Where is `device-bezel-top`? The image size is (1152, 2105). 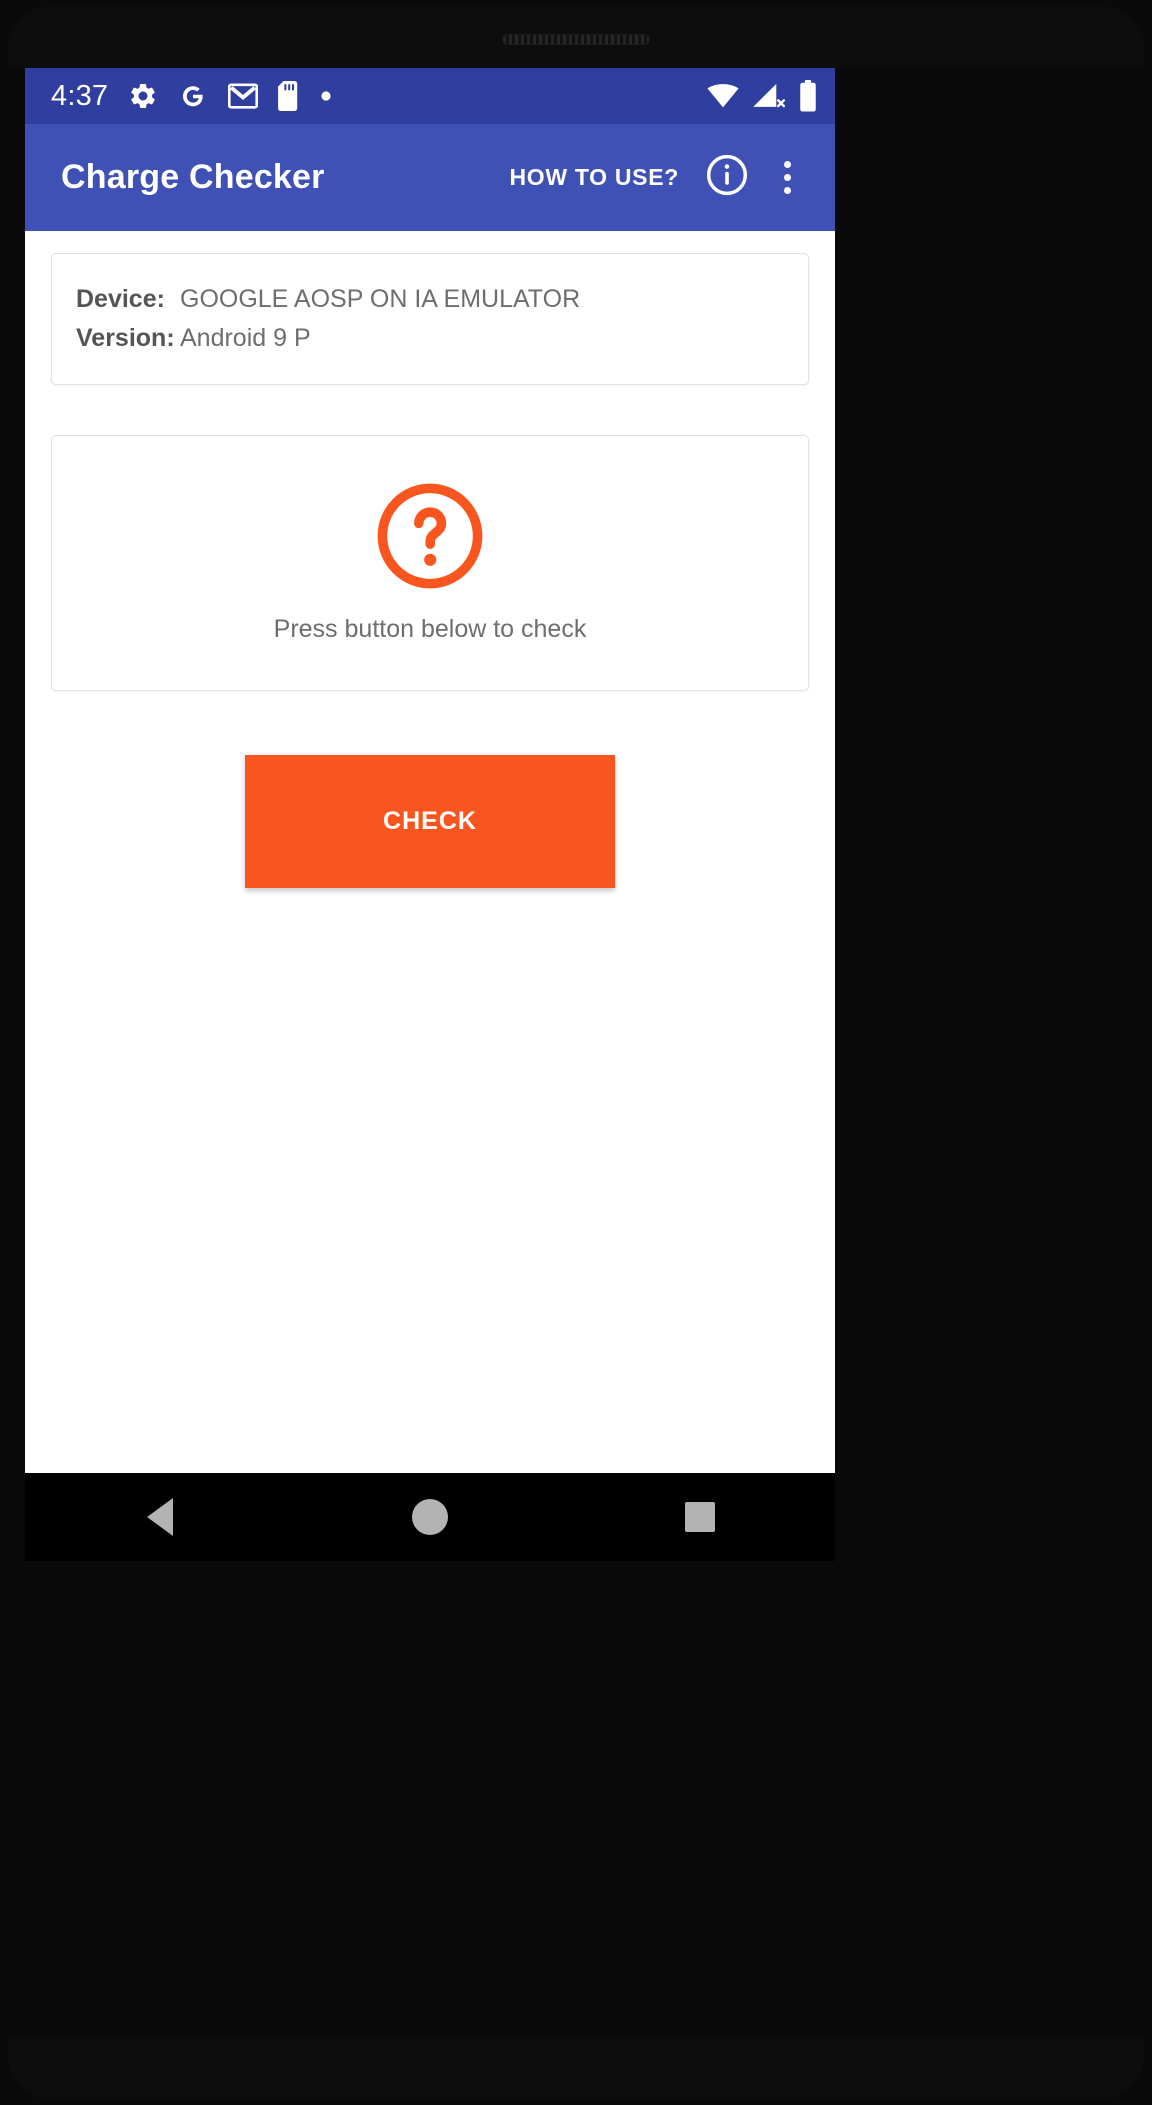
device-bezel-top is located at coordinates (576, 37).